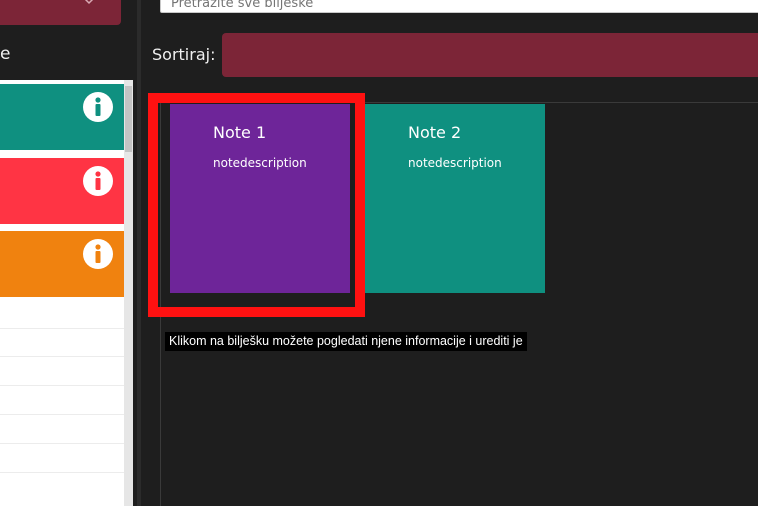 The image size is (758, 506). What do you see at coordinates (5, 54) in the screenshot?
I see `sidebar-header-label: e` at bounding box center [5, 54].